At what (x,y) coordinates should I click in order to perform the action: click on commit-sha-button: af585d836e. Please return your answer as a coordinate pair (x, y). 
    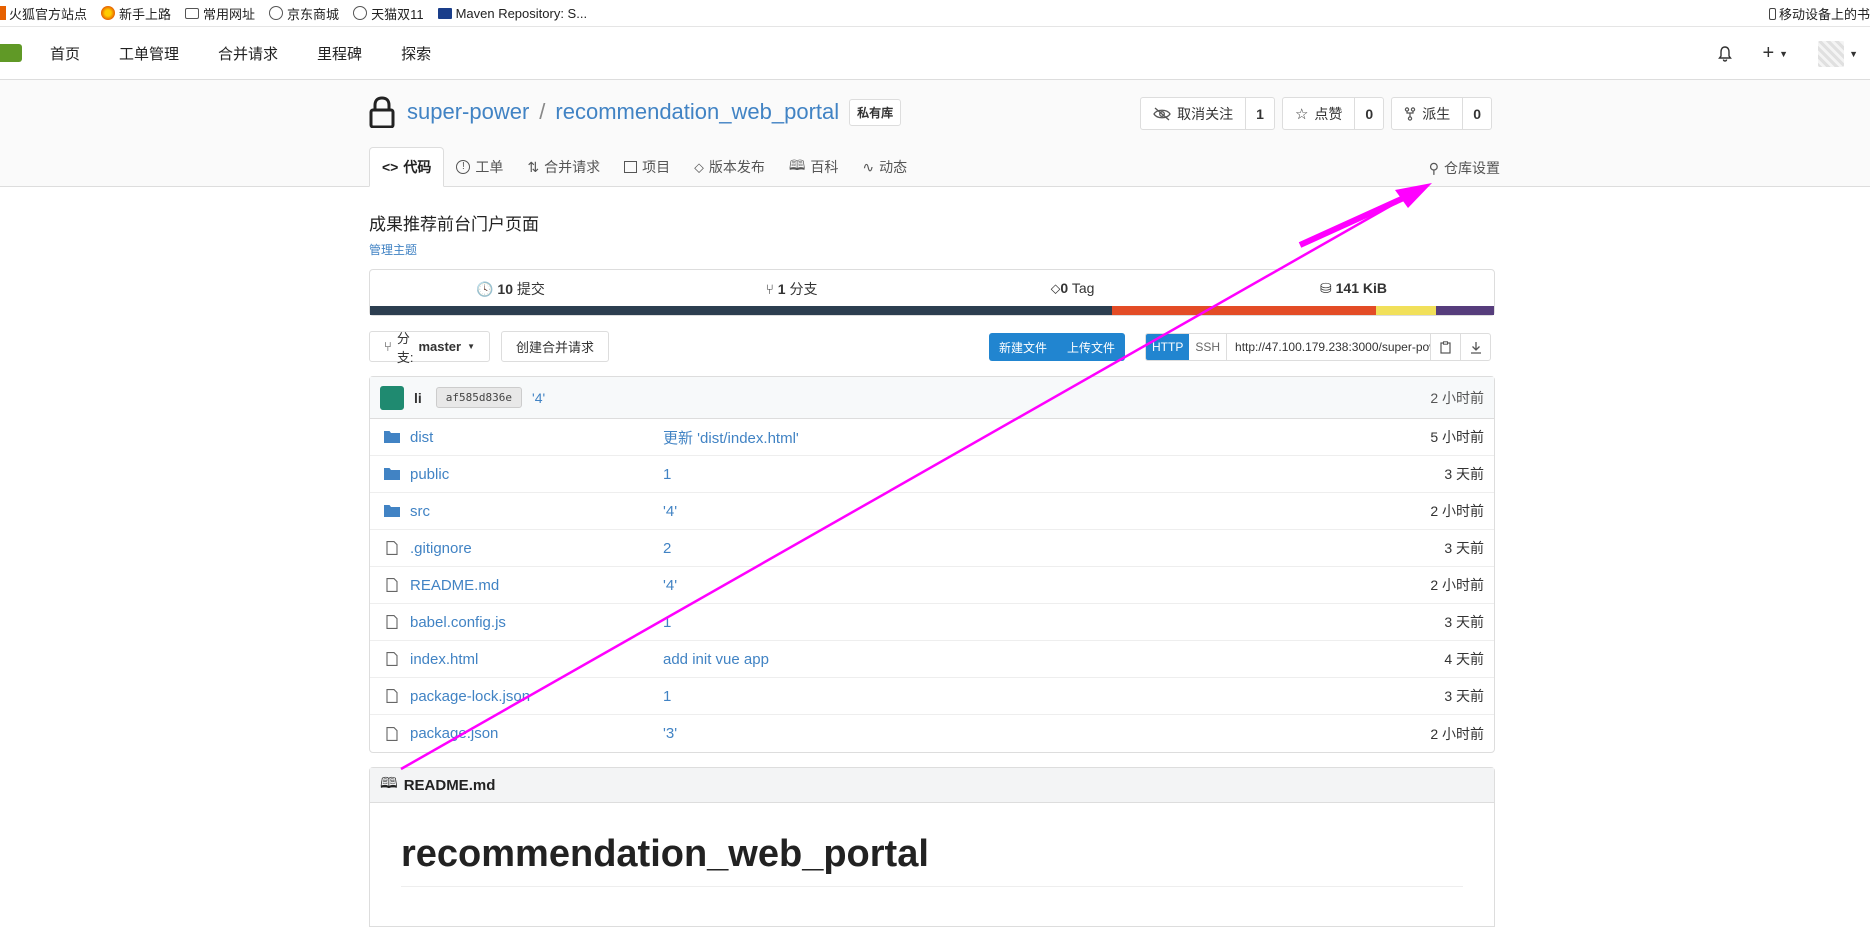
    Looking at the image, I should click on (479, 397).